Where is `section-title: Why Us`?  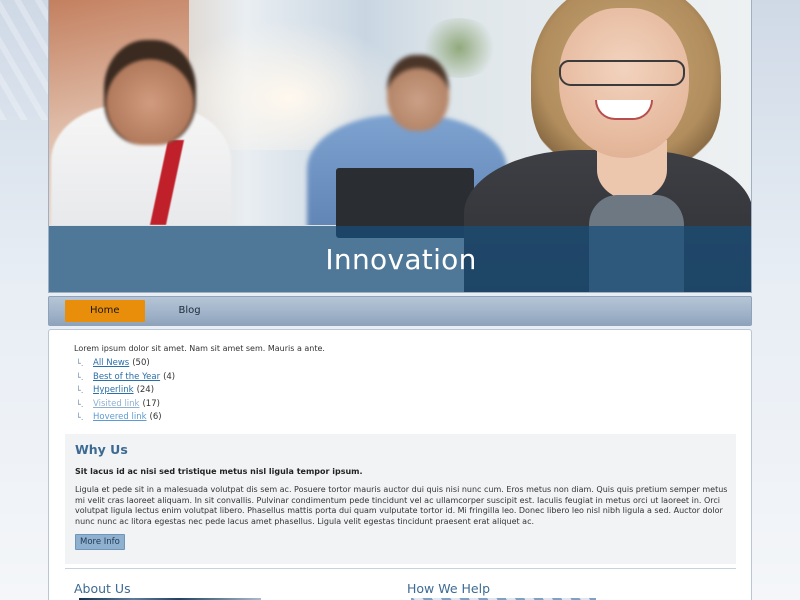
section-title: Why Us is located at coordinates (101, 449).